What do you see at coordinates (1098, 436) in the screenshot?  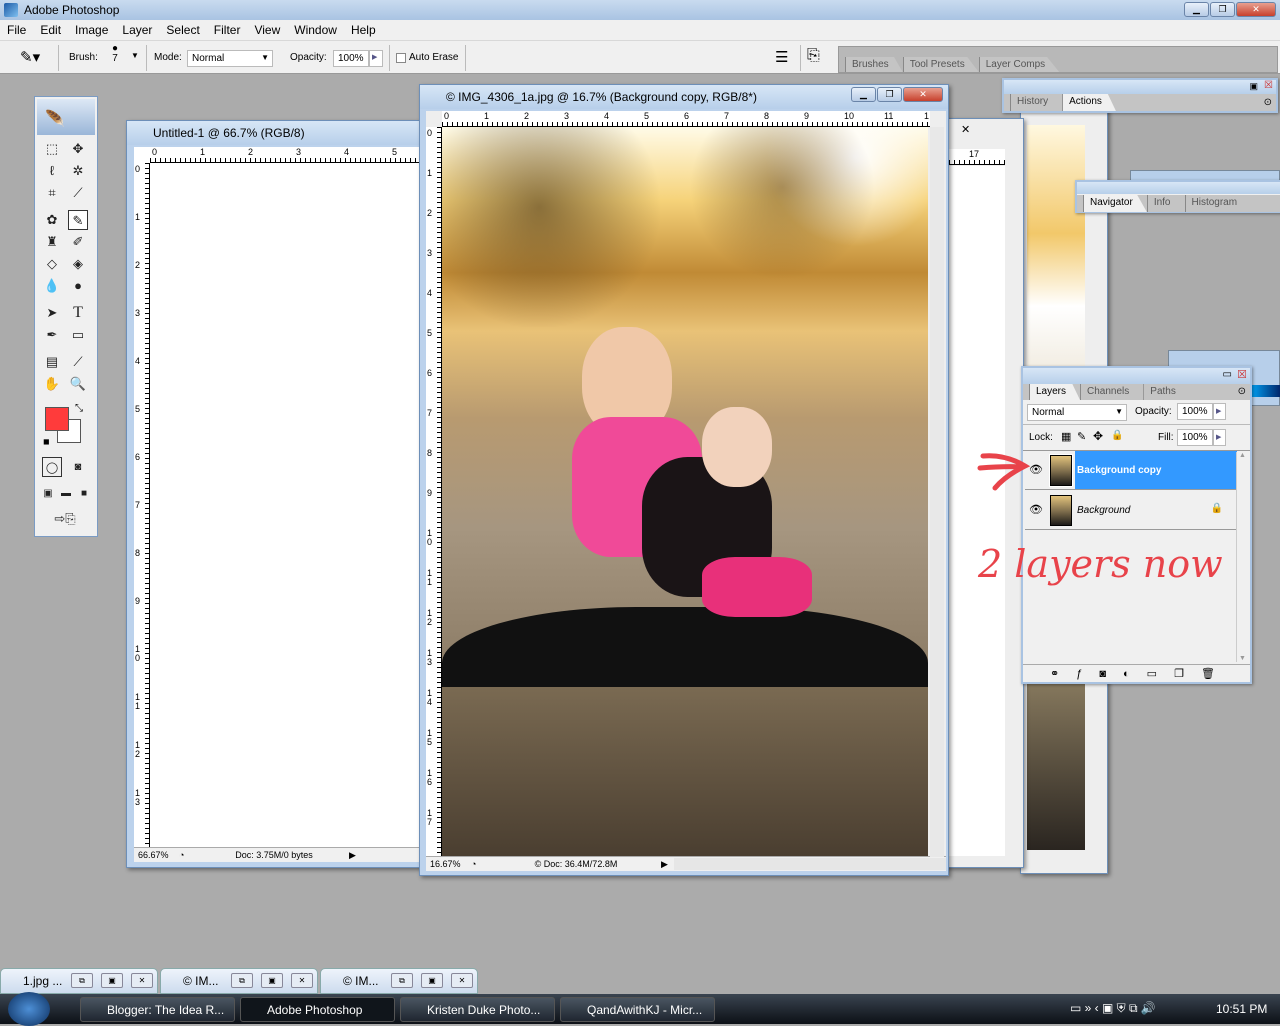 I see `lock-position-icon: ✥` at bounding box center [1098, 436].